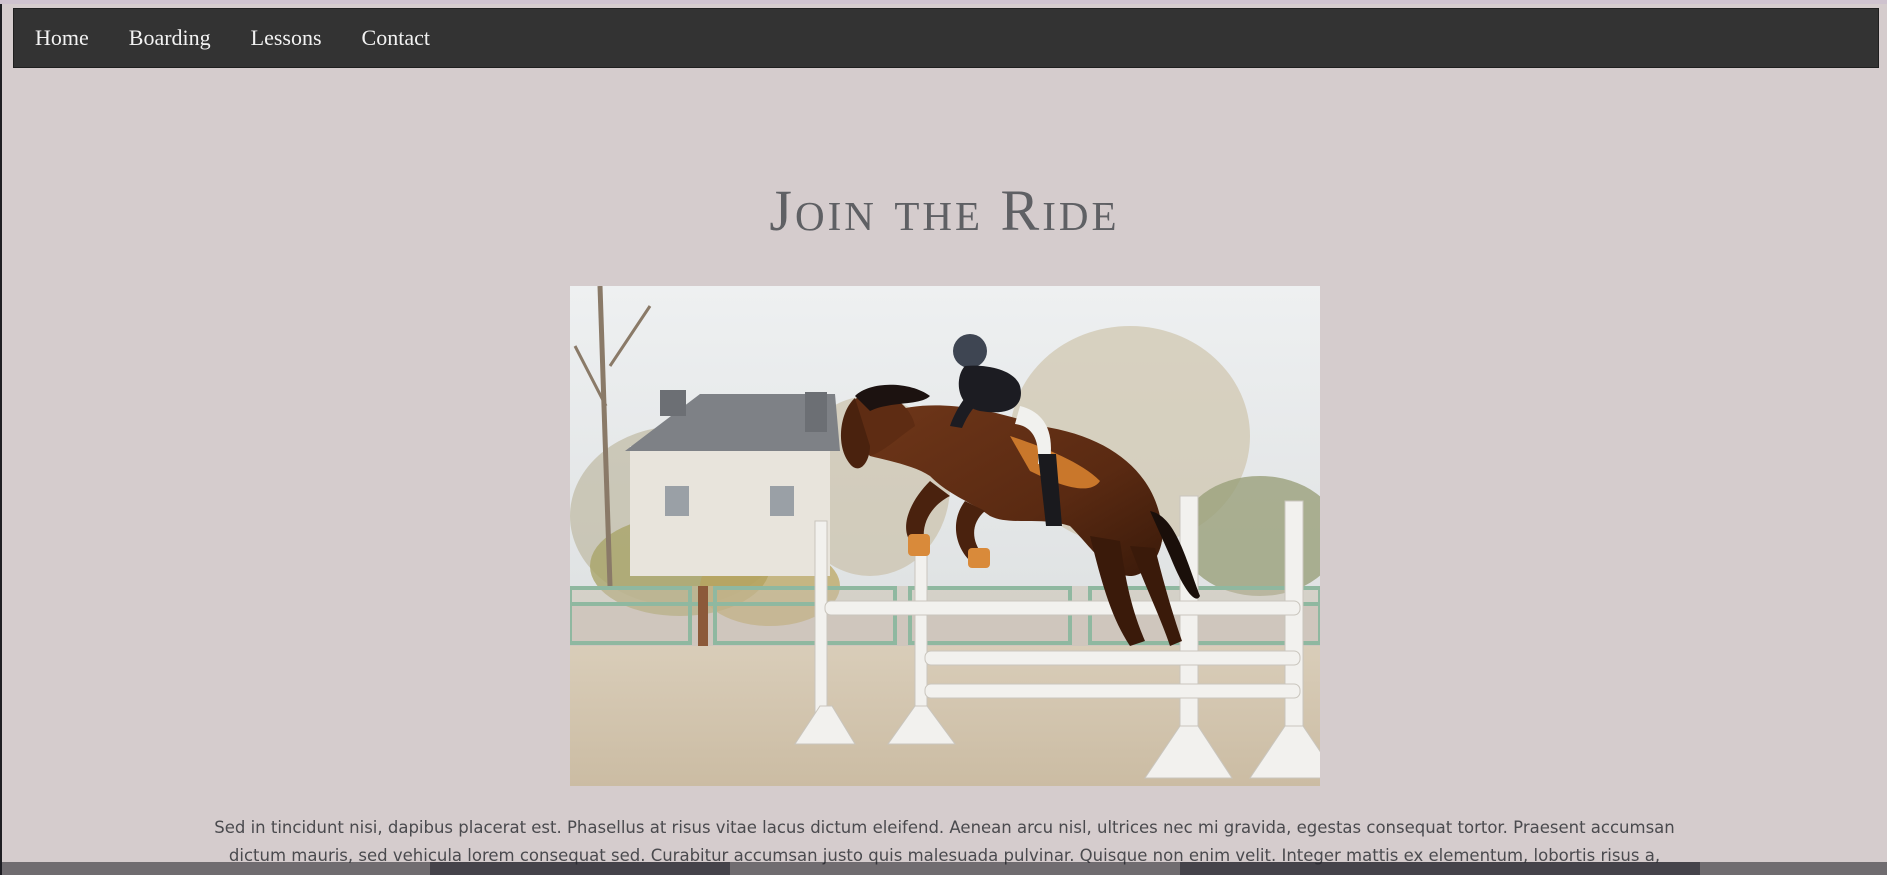  What do you see at coordinates (944, 210) in the screenshot?
I see `page-heading: Join the Ride` at bounding box center [944, 210].